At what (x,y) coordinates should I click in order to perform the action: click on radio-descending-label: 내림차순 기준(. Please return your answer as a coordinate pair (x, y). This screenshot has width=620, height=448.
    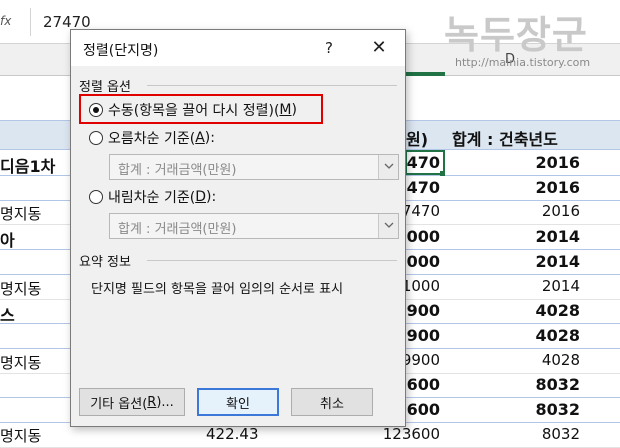
    Looking at the image, I should click on (152, 198).